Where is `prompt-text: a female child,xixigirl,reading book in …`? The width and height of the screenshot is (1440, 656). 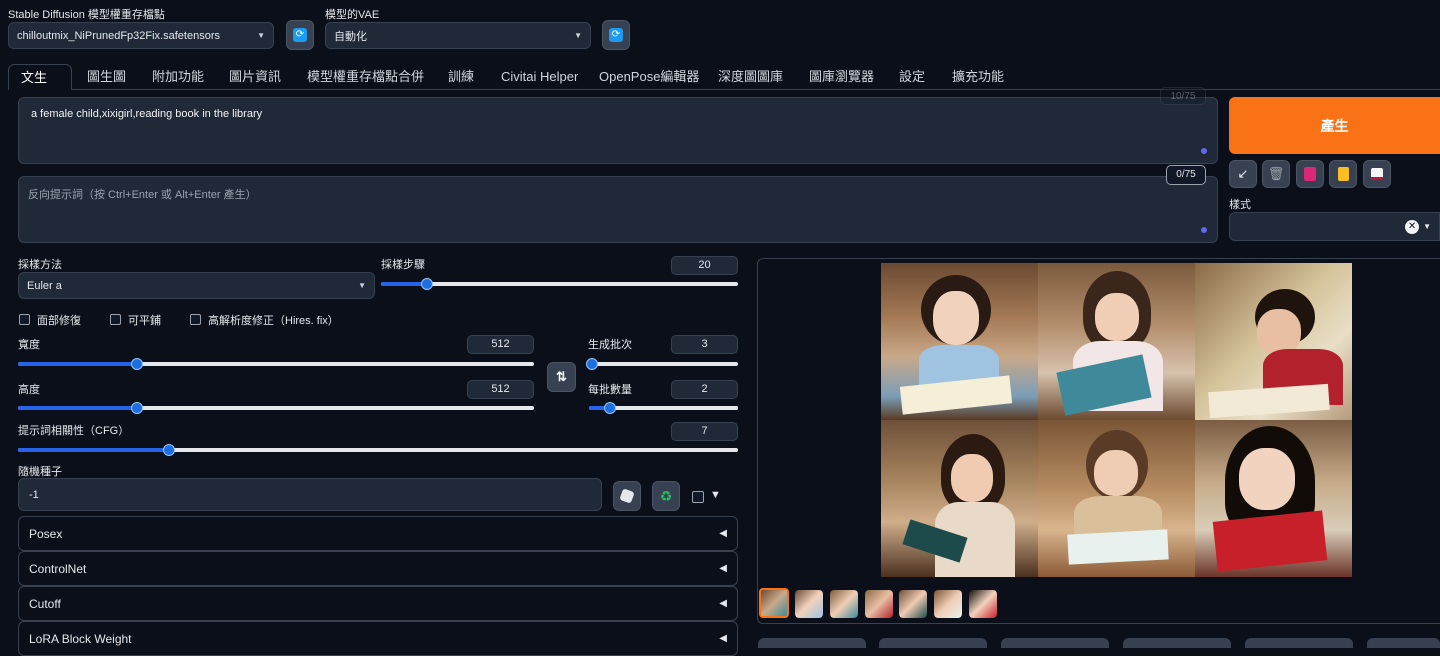
prompt-text: a female child,xixigirl,reading book in … is located at coordinates (147, 114).